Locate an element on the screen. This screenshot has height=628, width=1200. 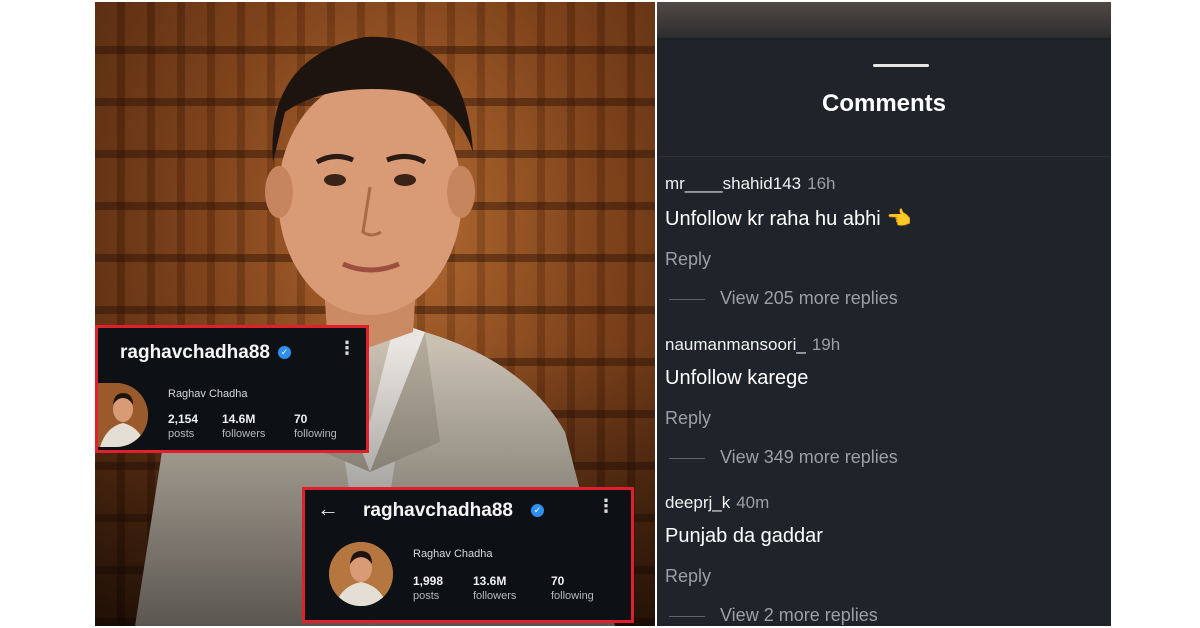
comment-timestamp: 40m is located at coordinates (753, 502).